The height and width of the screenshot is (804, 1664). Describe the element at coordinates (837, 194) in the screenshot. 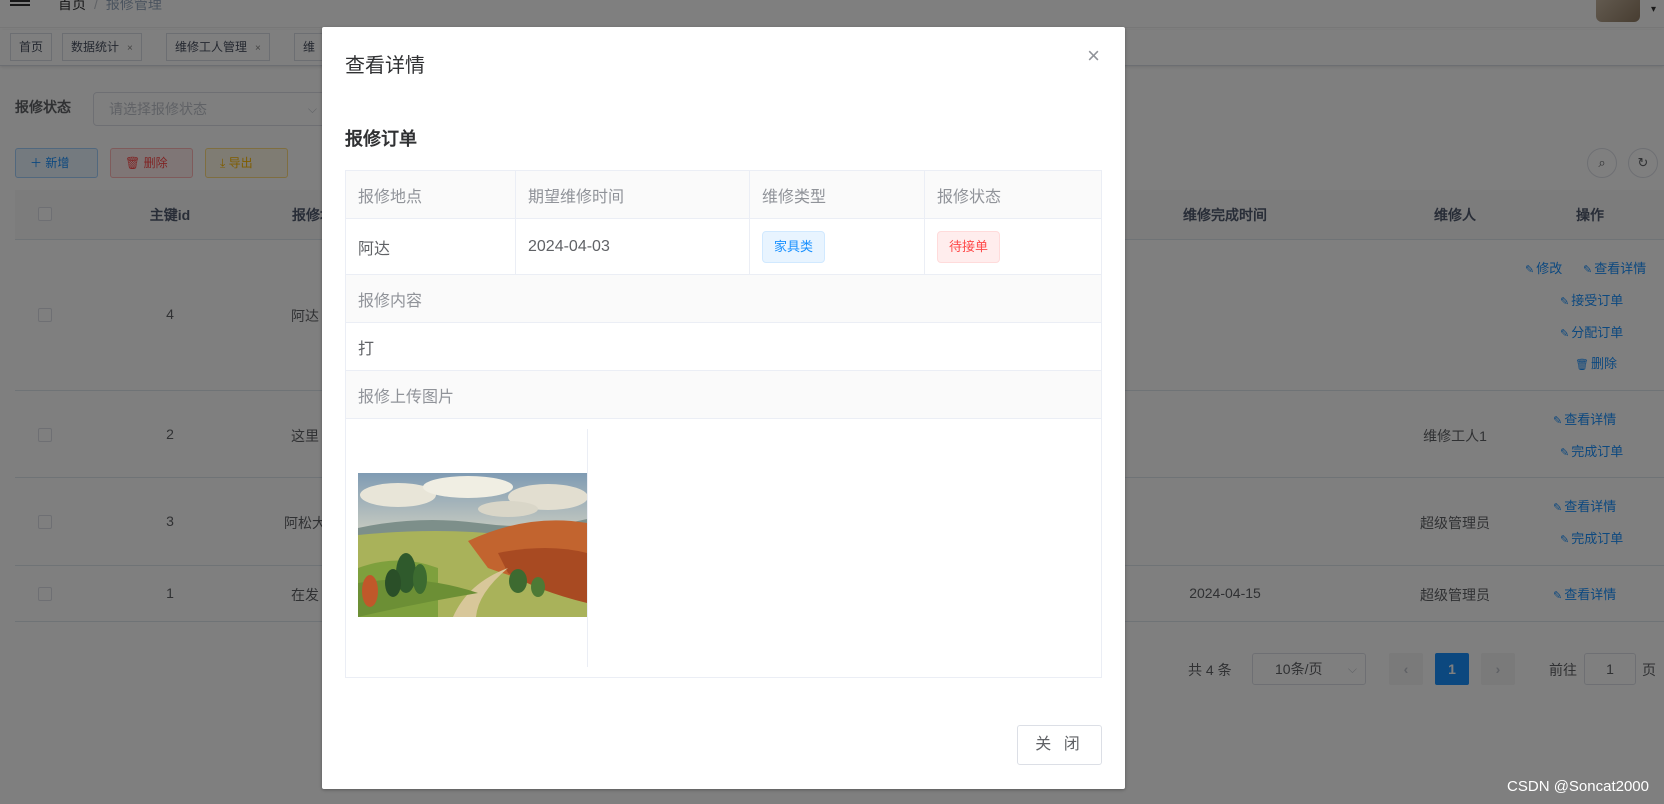

I see `label-type: 维修类型` at that location.